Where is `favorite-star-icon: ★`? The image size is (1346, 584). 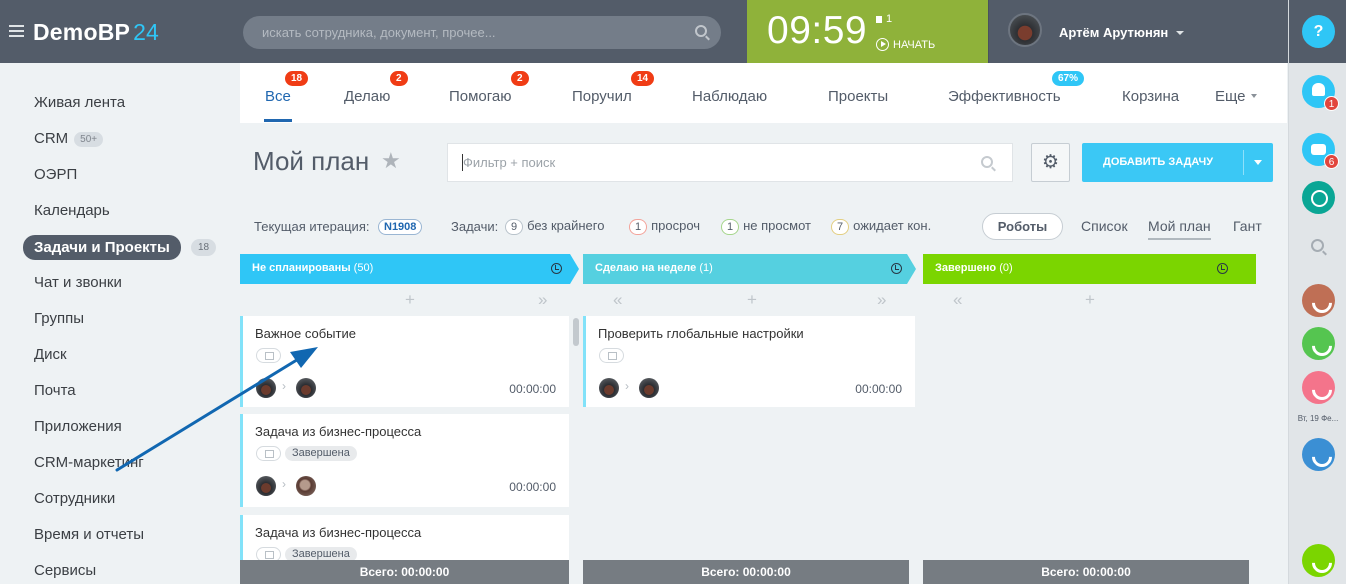 favorite-star-icon: ★ is located at coordinates (391, 161).